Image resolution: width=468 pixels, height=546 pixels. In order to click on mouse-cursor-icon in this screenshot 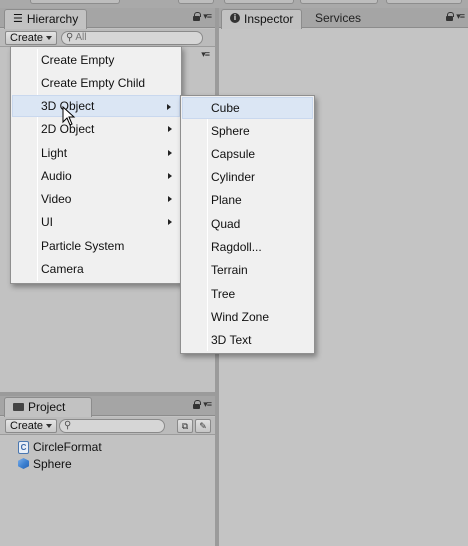, I will do `click(69, 116)`.